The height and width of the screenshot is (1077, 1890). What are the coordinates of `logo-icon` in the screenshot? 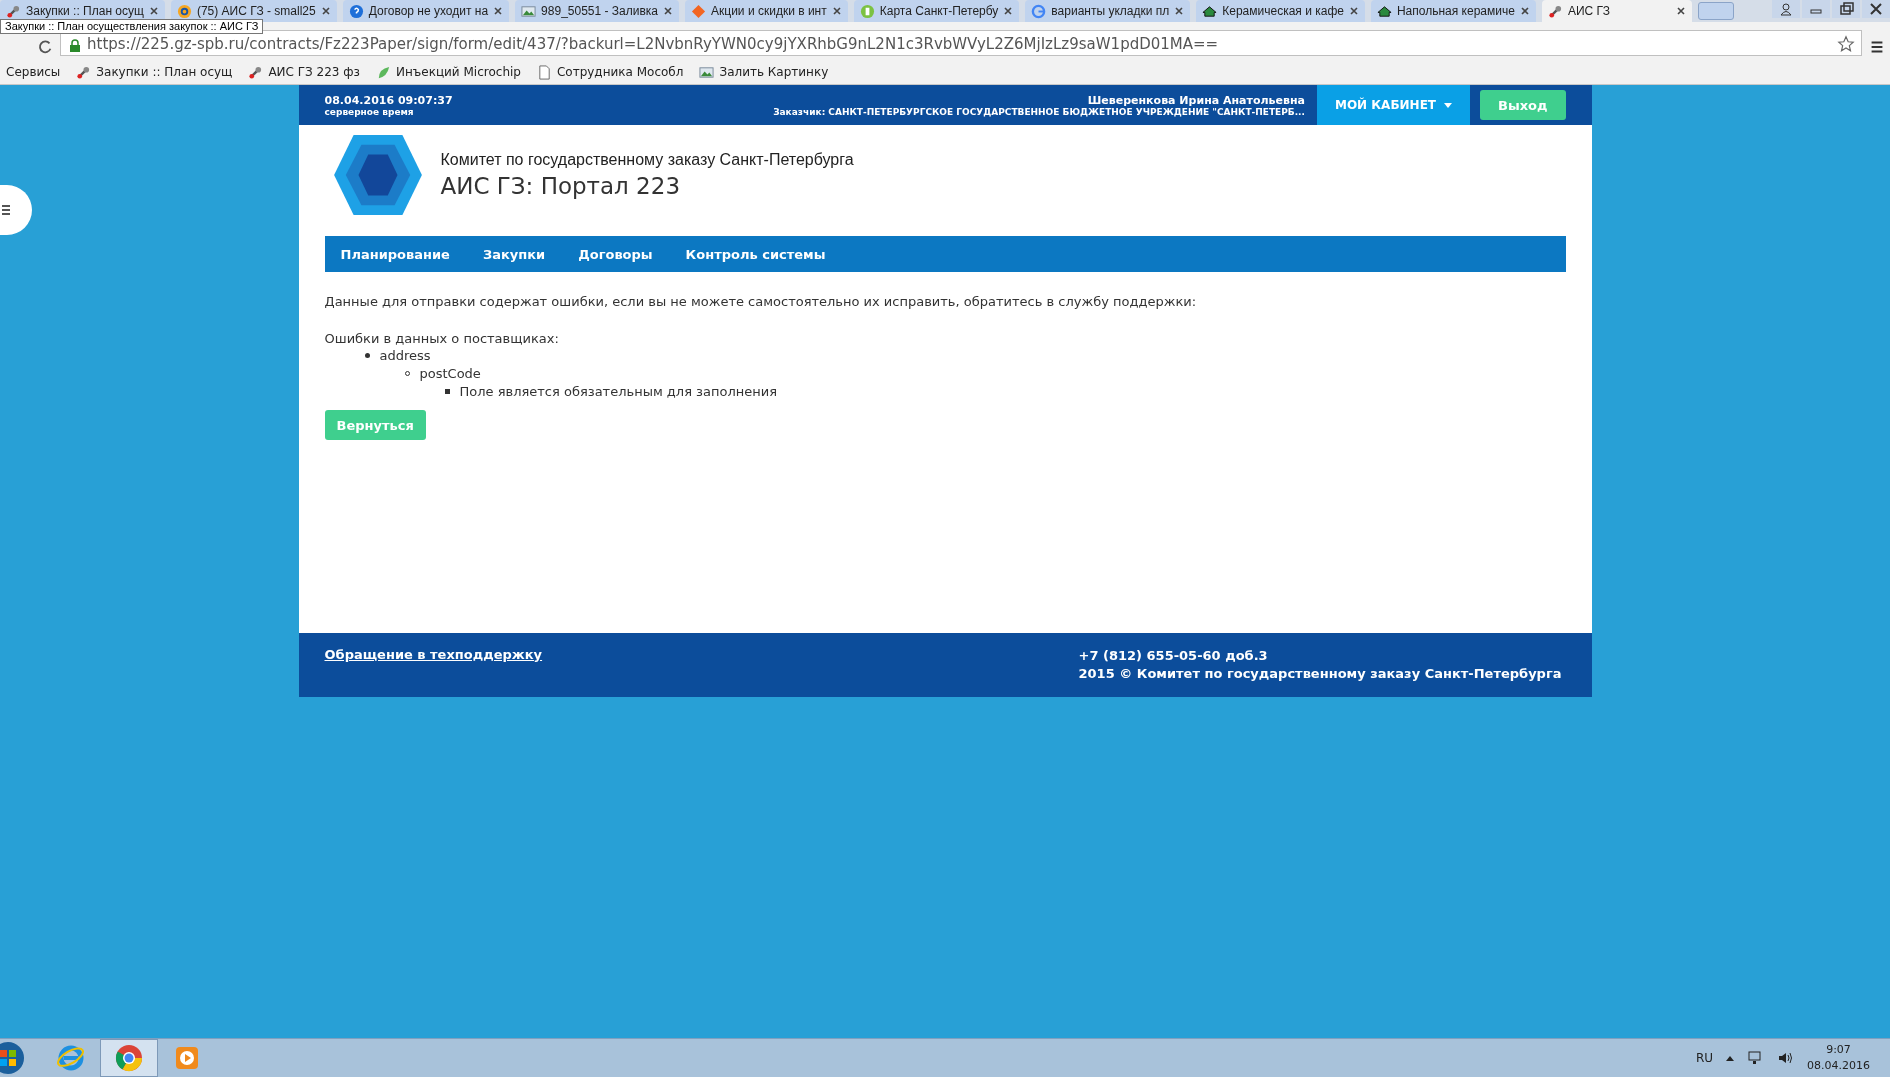 It's located at (377, 175).